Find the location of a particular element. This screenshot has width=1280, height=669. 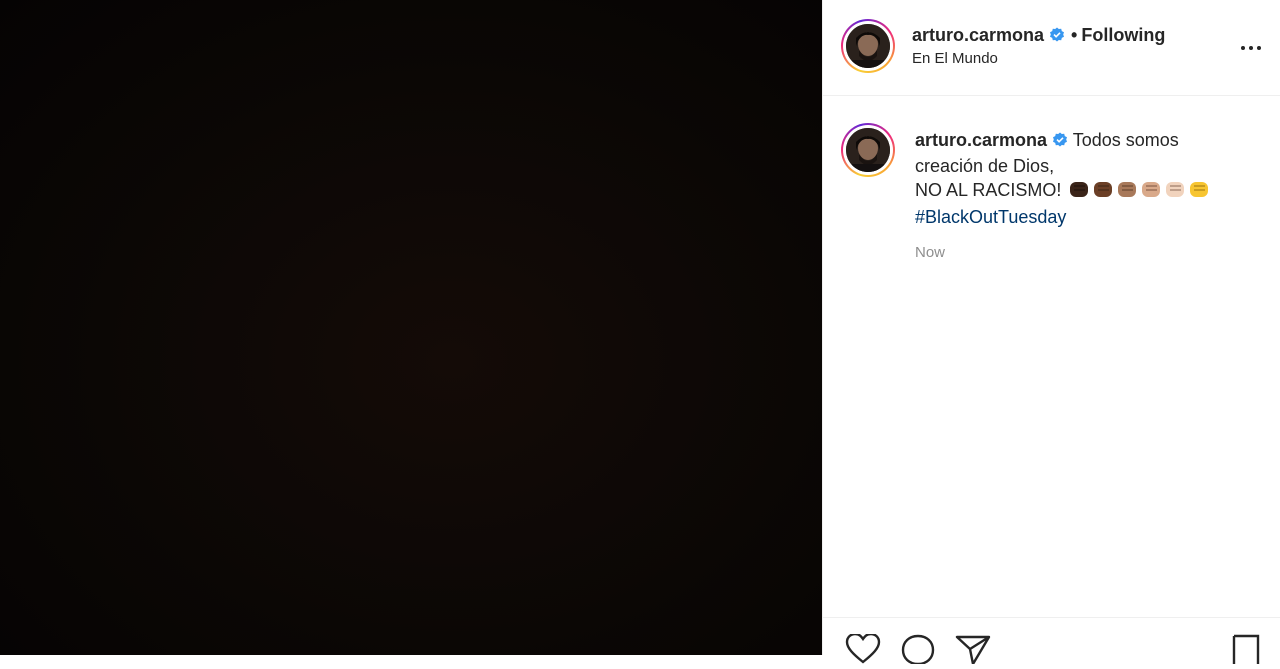

fist-medium-emoji is located at coordinates (1127, 189).